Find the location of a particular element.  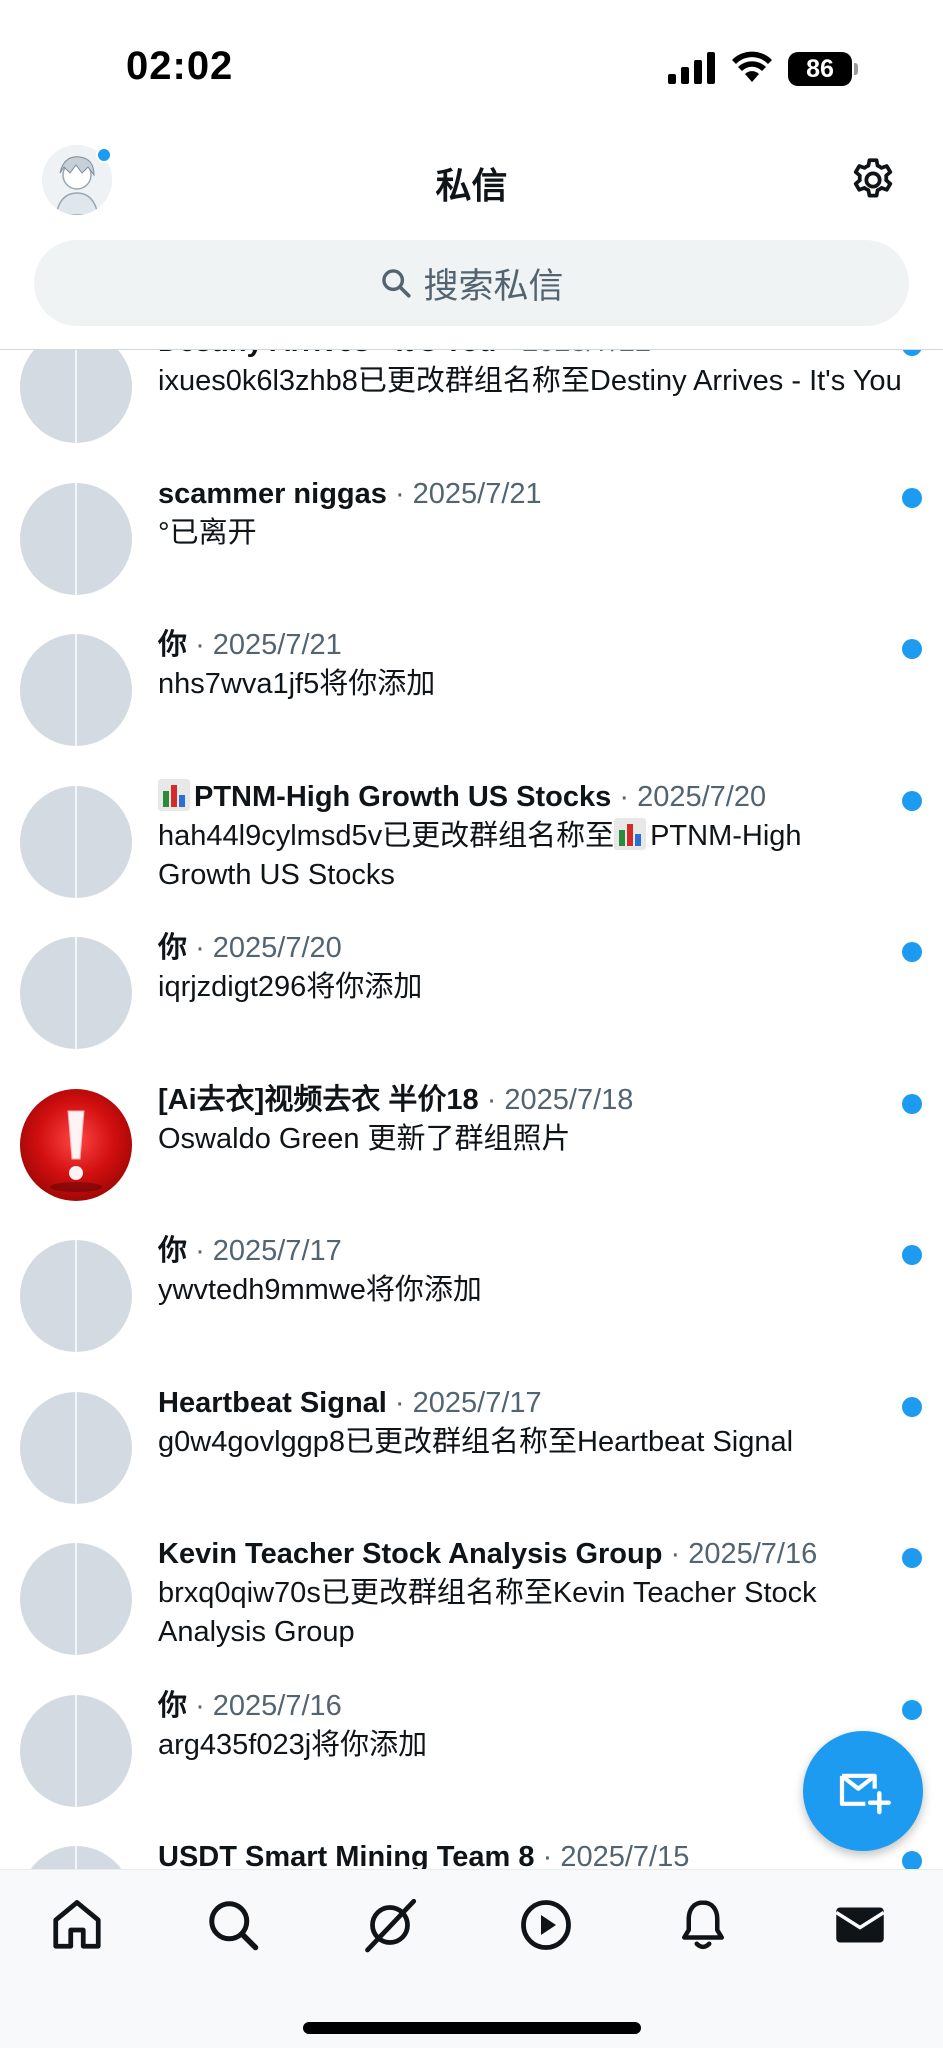

conversation-row: USDT Smart Mining Team 8 · 2025/7/15 is located at coordinates (471, 1844).